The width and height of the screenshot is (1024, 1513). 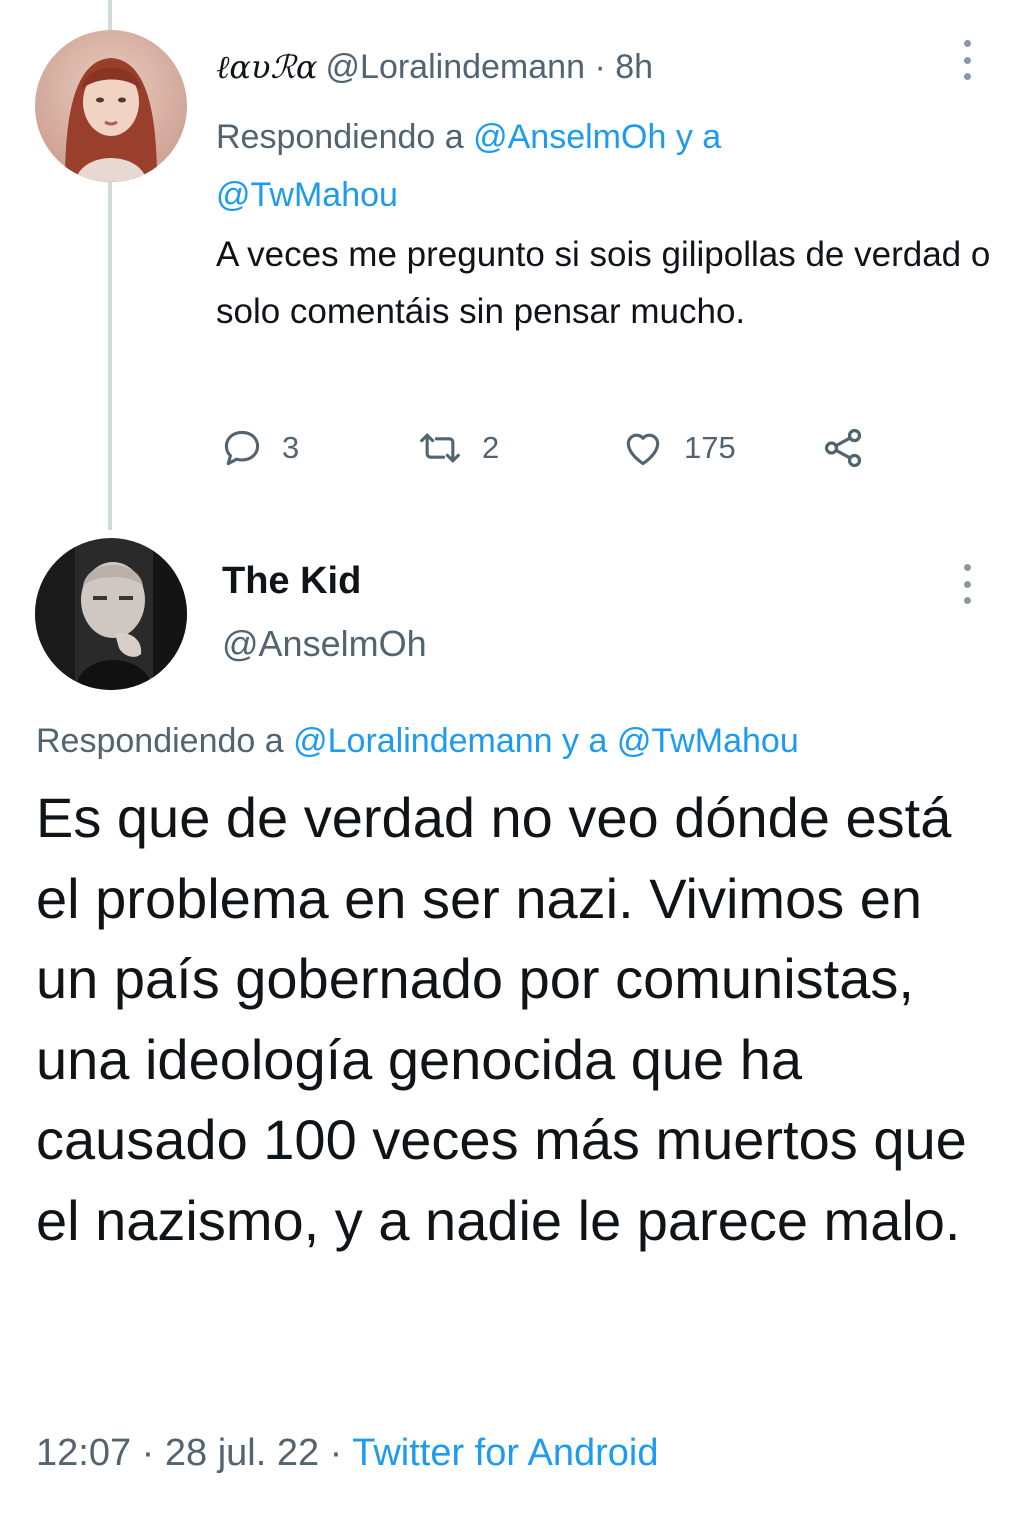 I want to click on tweet1-replying-link-1: @AnselmOh, so click(x=569, y=137).